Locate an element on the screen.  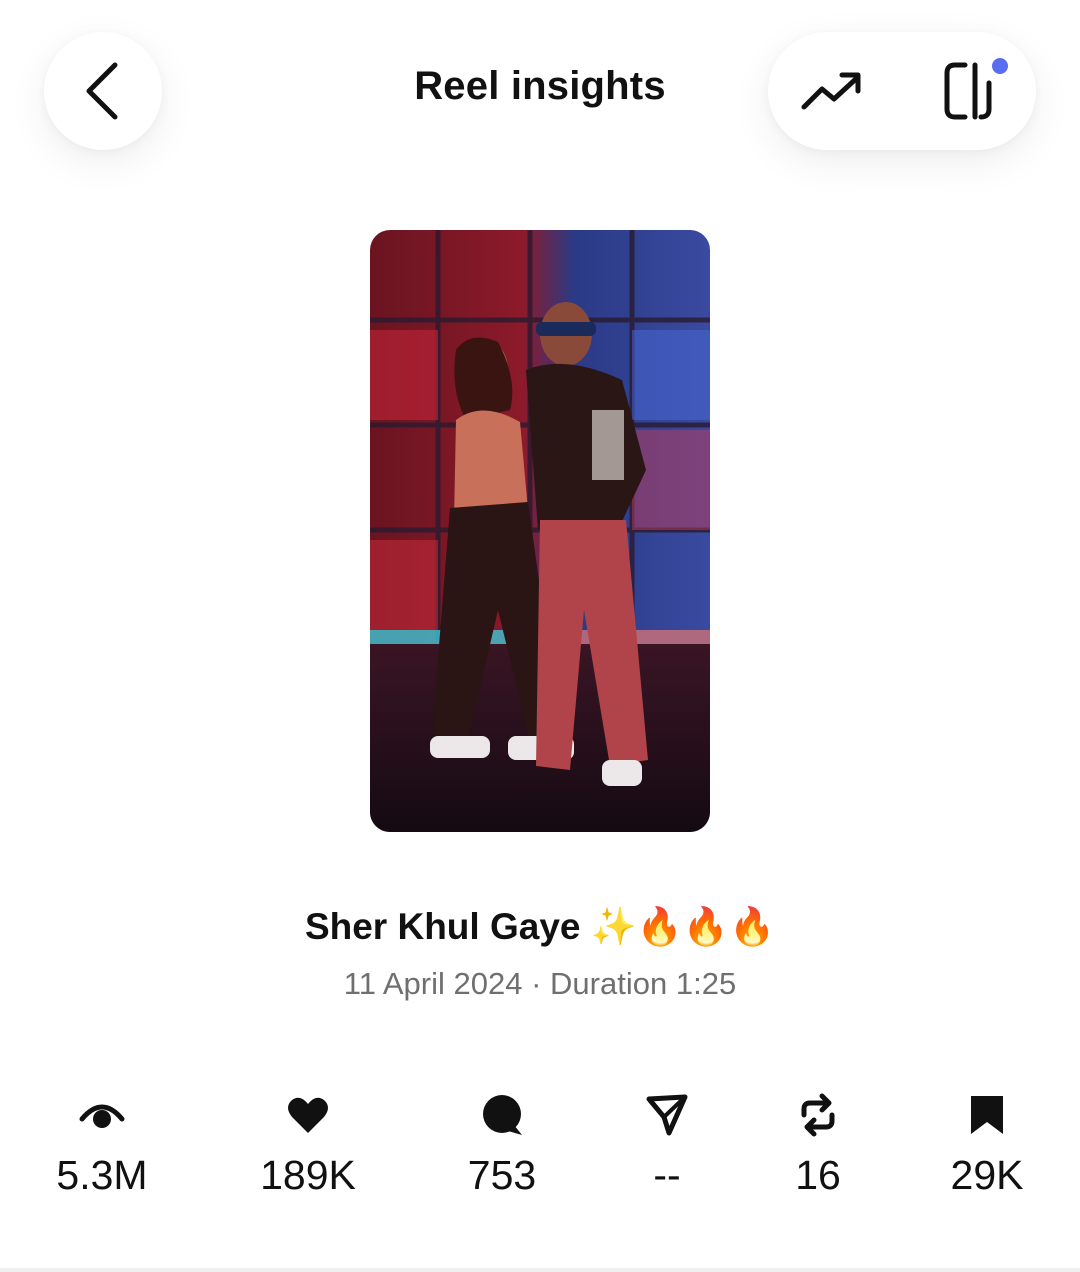
bookmark-icon is located at coordinates (987, 1115).